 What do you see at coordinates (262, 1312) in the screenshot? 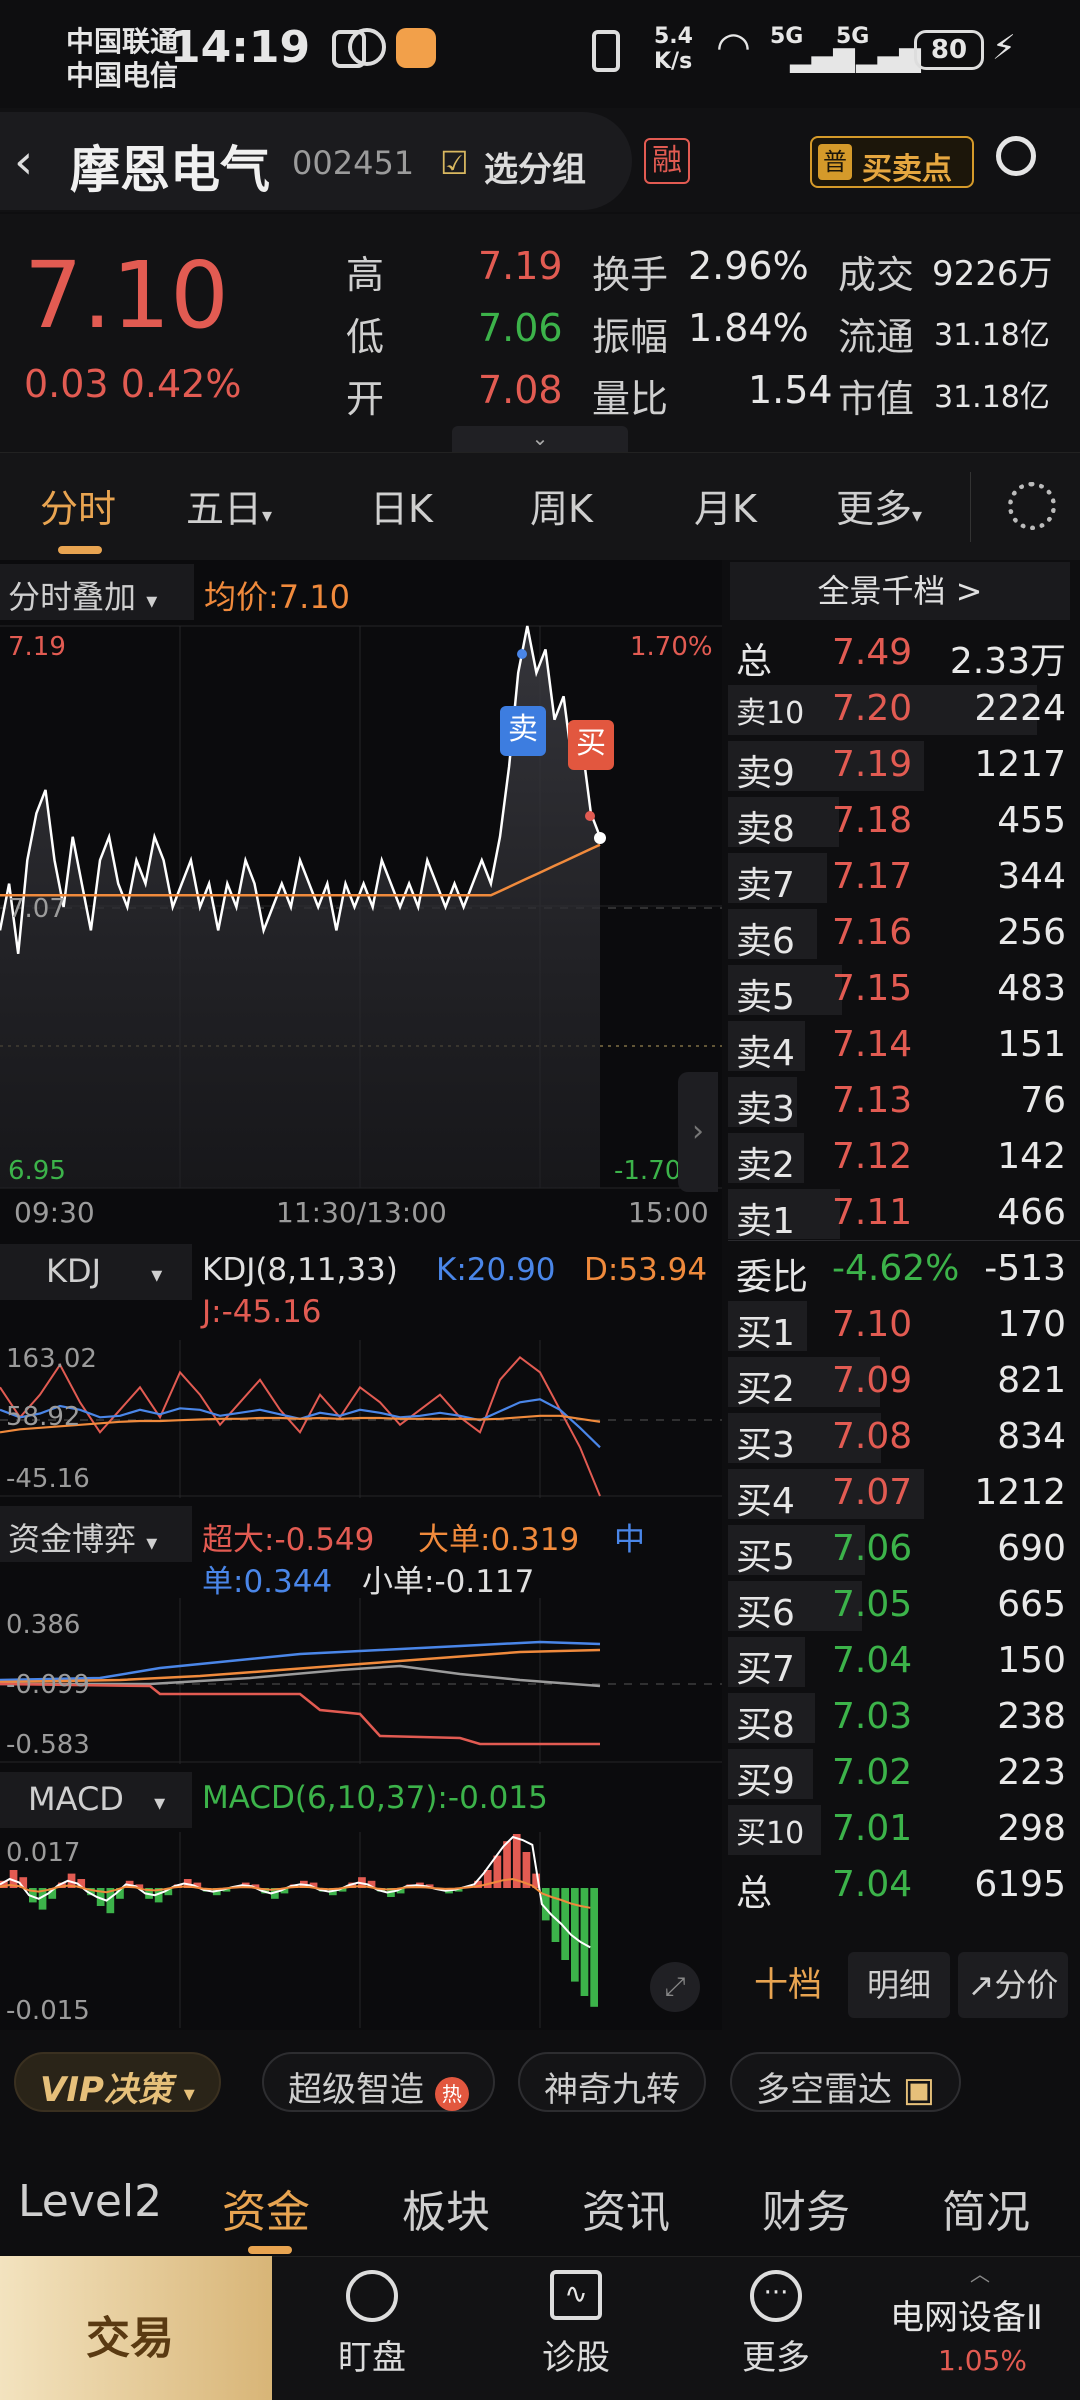
I see `kdj-j-value: J:-45.16` at bounding box center [262, 1312].